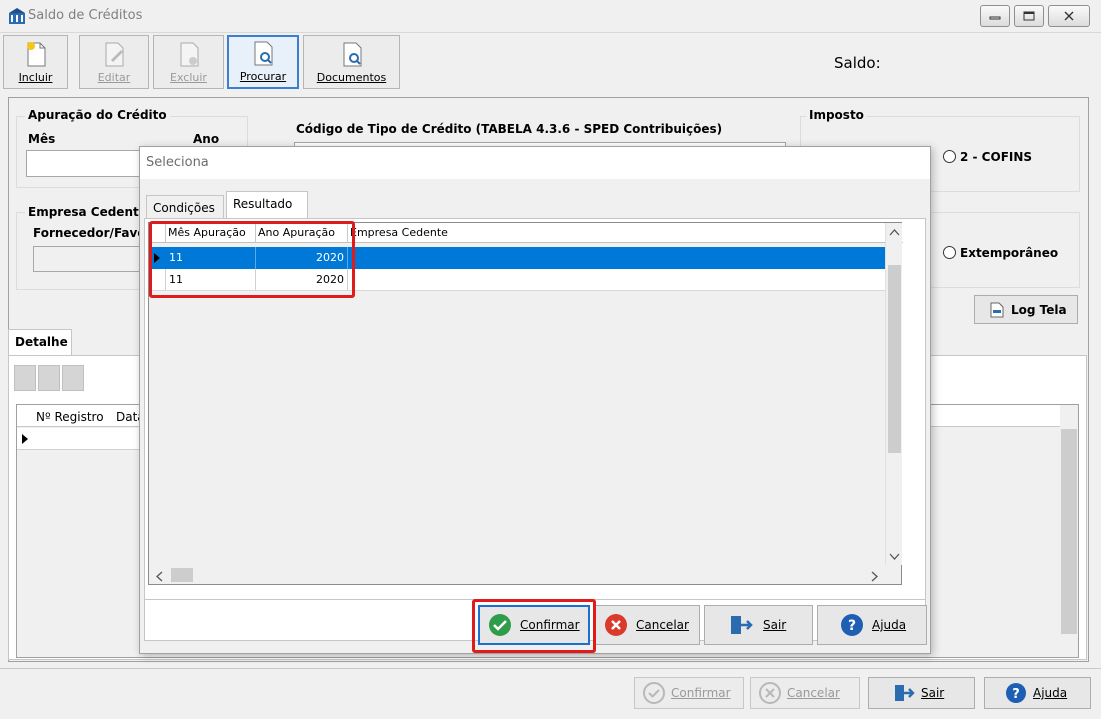 The height and width of the screenshot is (719, 1101). I want to click on bottom-cancelar-button: Cancelar, so click(805, 693).